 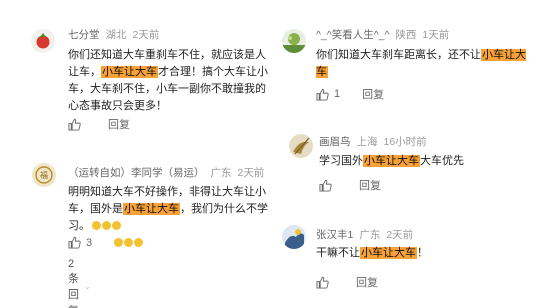 What do you see at coordinates (136, 172) in the screenshot?
I see `username: （运转自如）李同学（易运）` at bounding box center [136, 172].